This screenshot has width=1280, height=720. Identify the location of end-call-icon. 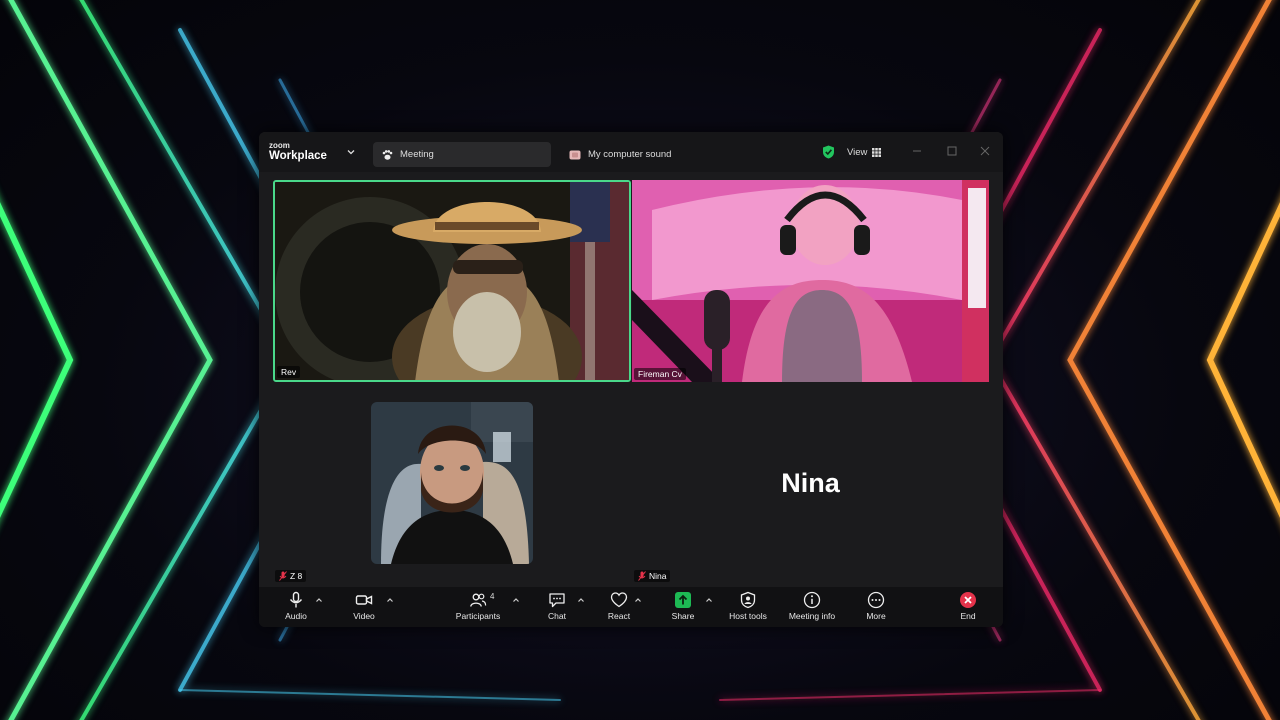
(968, 600).